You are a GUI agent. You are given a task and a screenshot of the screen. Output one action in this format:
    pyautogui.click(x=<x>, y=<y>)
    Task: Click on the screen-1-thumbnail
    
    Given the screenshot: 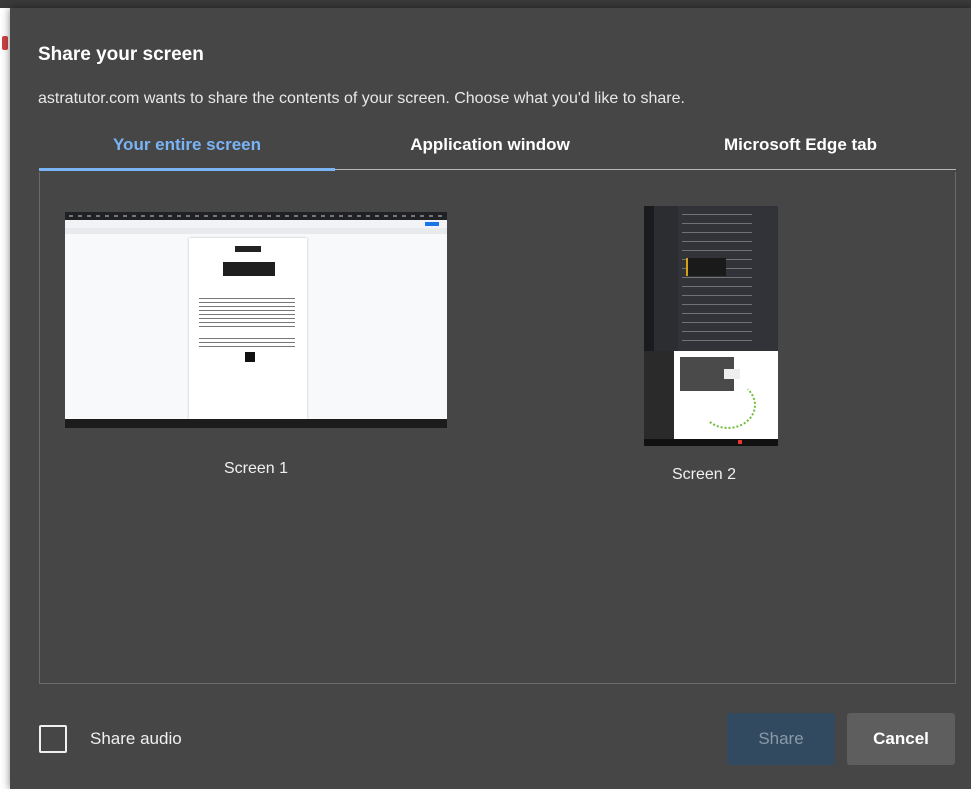 What is the action you would take?
    pyautogui.click(x=256, y=320)
    